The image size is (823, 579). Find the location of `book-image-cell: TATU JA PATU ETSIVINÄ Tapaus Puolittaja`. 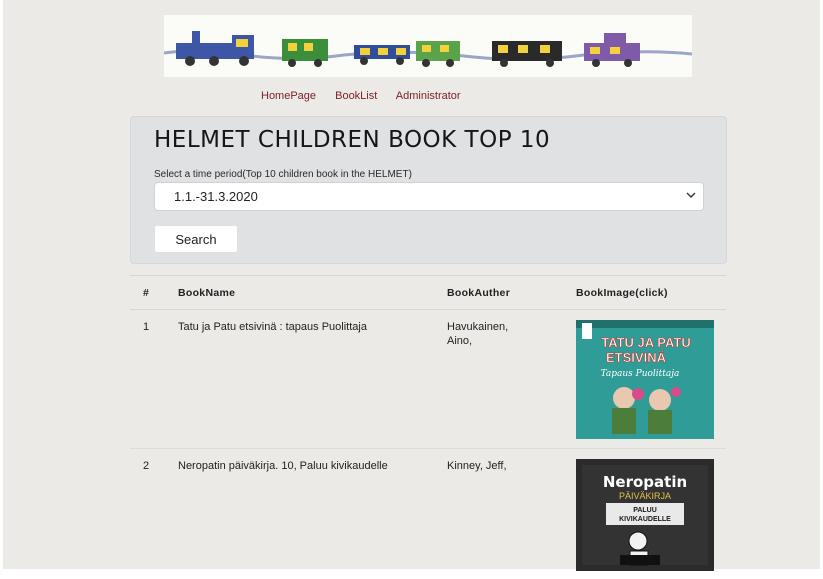

book-image-cell: TATU JA PATU ETSIVINÄ Tapaus Puolittaja is located at coordinates (651, 379).